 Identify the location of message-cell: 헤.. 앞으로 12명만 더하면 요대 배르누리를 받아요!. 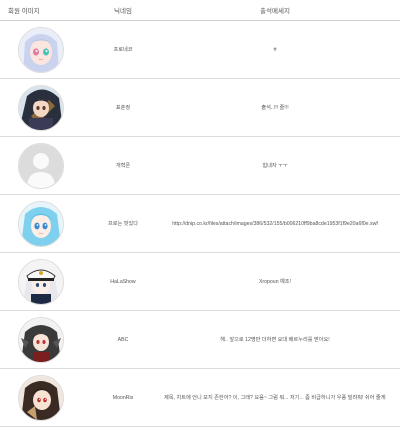
(275, 339).